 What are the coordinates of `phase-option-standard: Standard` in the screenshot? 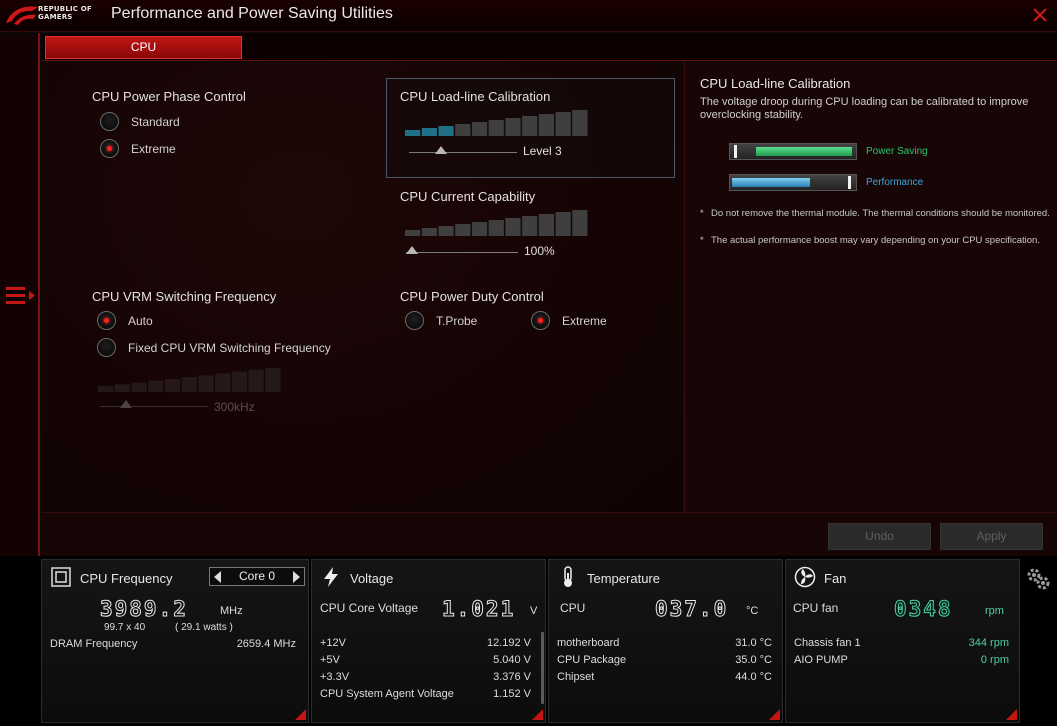 It's located at (140, 121).